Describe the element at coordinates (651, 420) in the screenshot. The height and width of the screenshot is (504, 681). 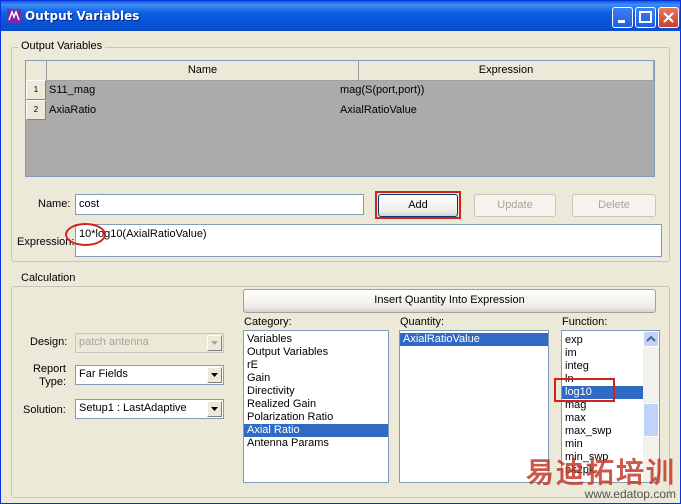
I see `scroll-thumb` at that location.